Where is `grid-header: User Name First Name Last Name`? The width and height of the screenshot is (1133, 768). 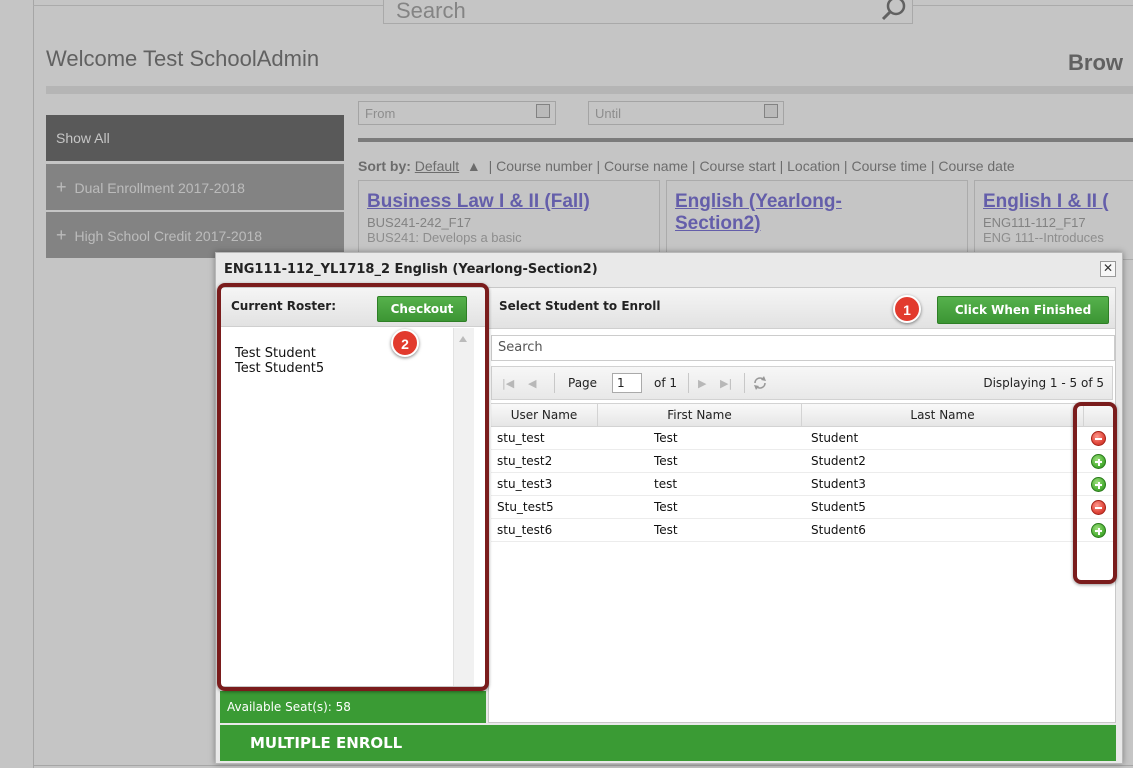
grid-header: User Name First Name Last Name is located at coordinates (802, 415).